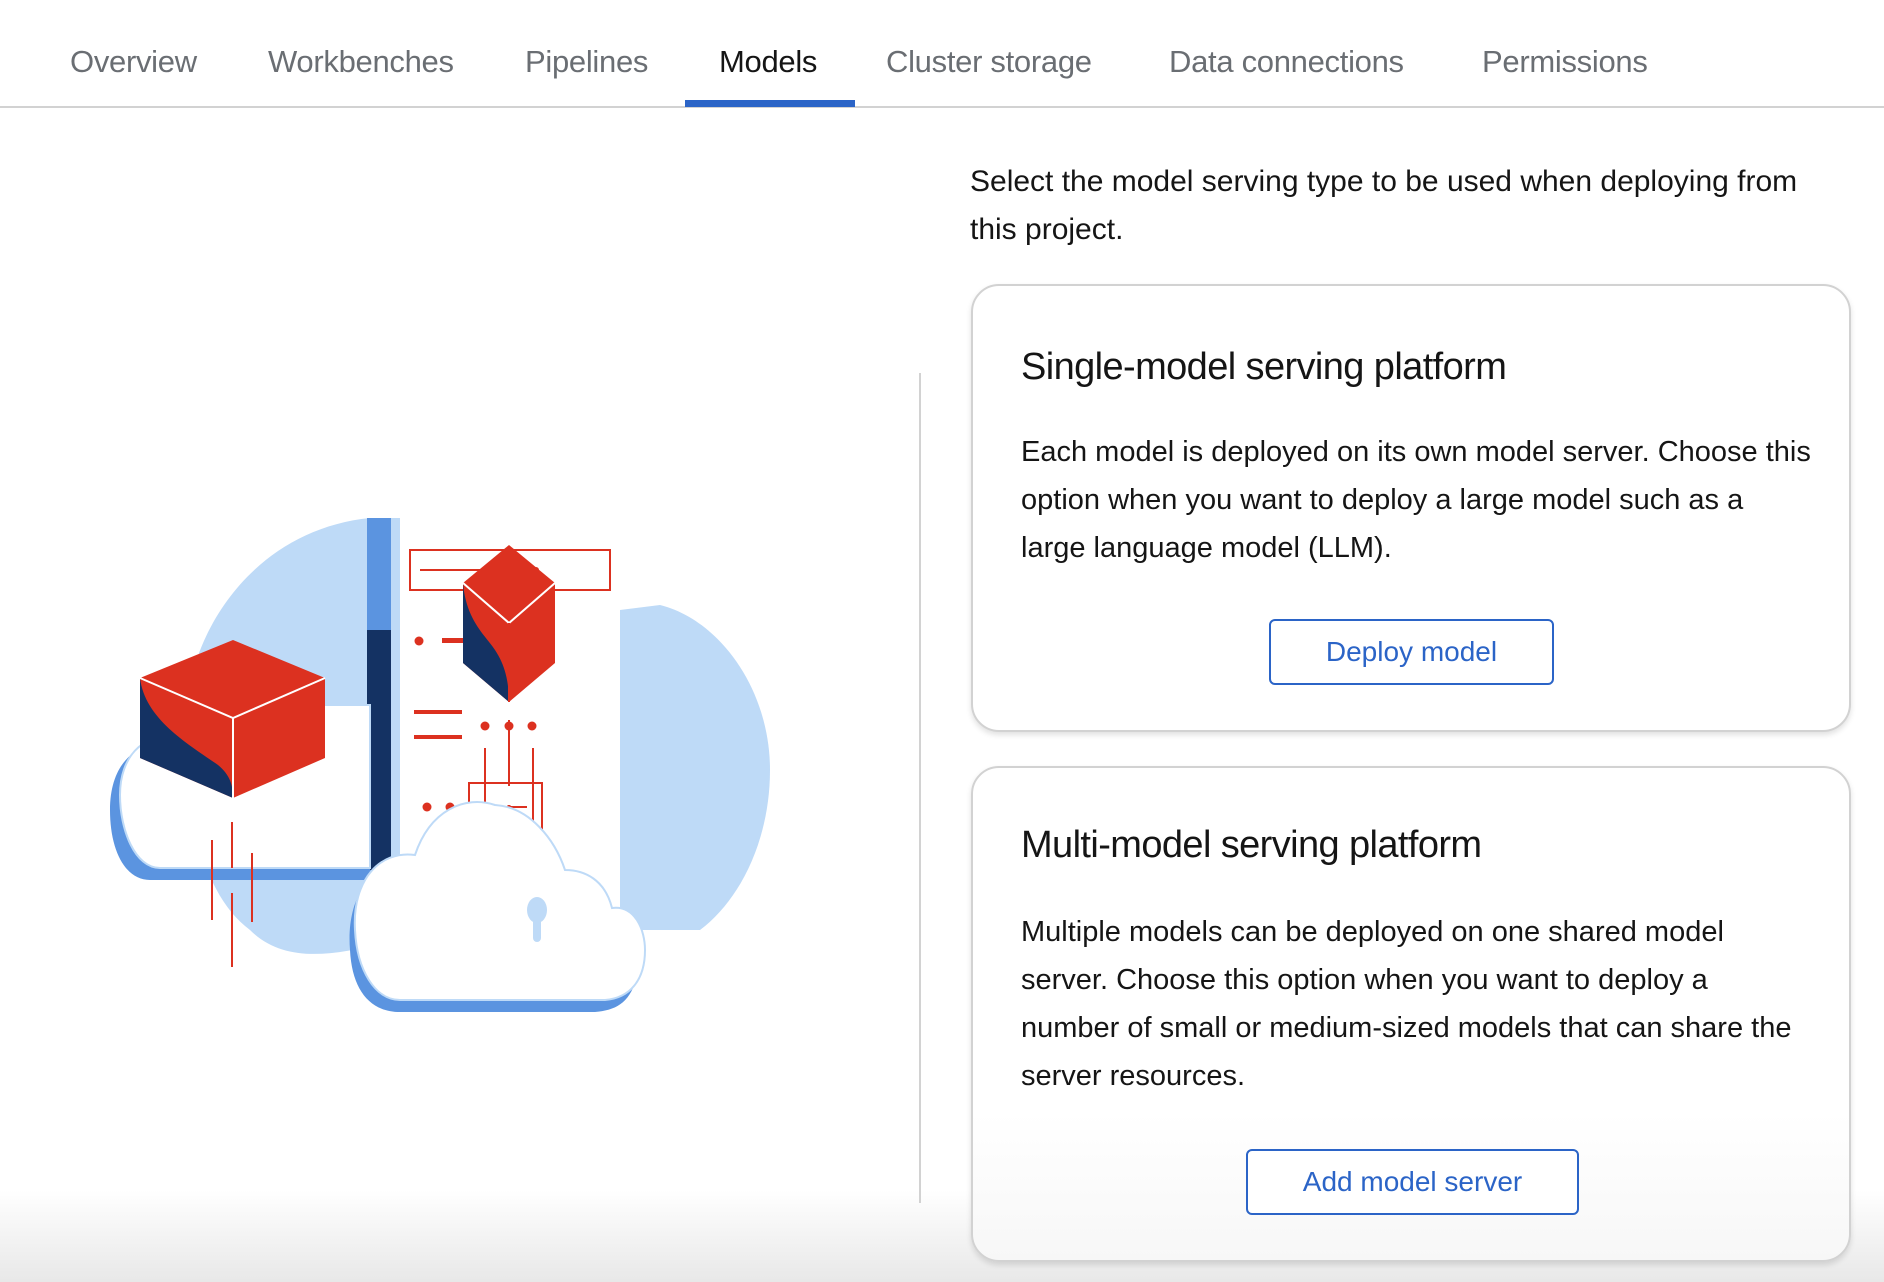 This screenshot has width=1884, height=1282. What do you see at coordinates (509, 623) in the screenshot?
I see `cube-right` at bounding box center [509, 623].